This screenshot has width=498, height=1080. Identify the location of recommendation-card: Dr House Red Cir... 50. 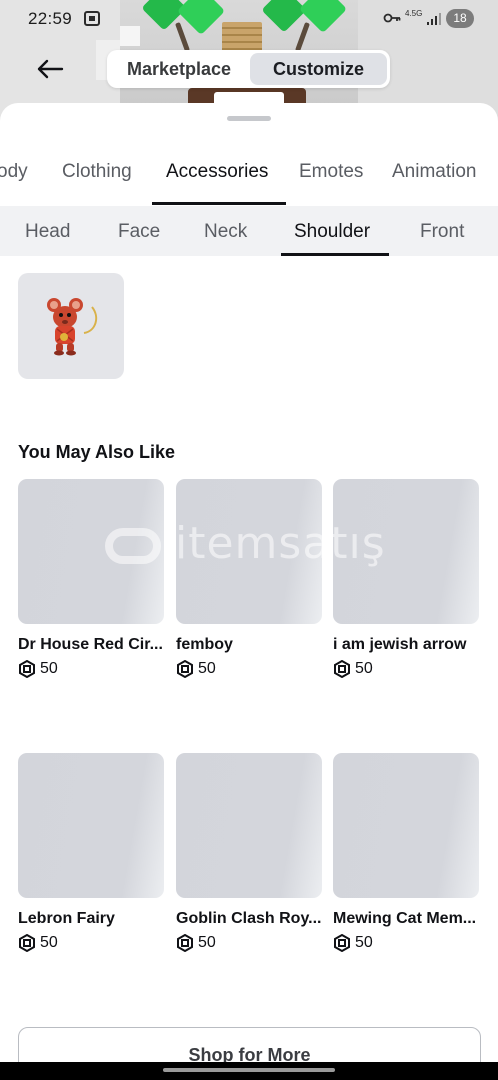
(91, 578).